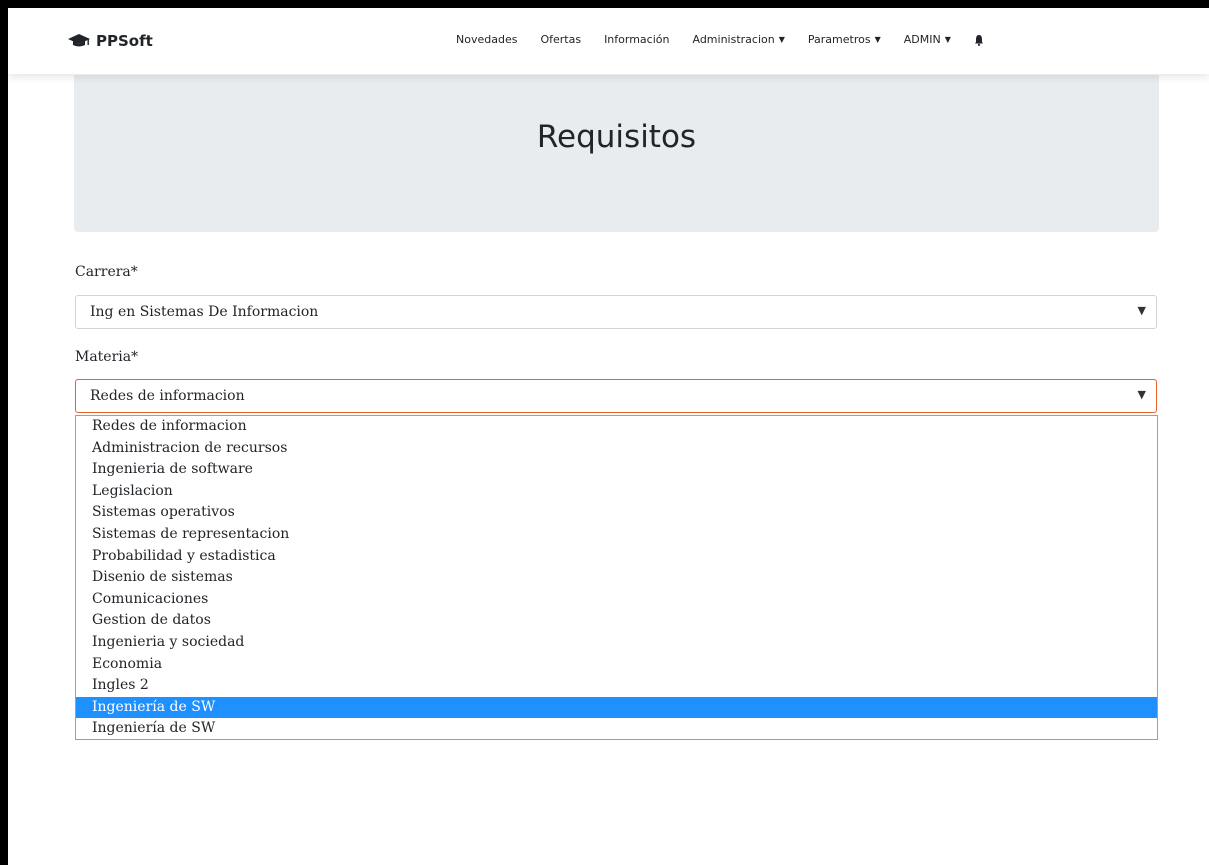 The height and width of the screenshot is (865, 1209). Describe the element at coordinates (616, 729) in the screenshot. I see `materia-option: Ingeniería de SW` at that location.